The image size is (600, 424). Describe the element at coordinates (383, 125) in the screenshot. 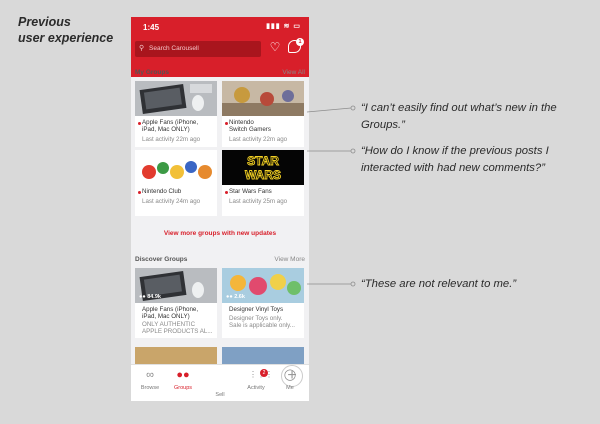

I see `callout-line: Groups.”` at that location.